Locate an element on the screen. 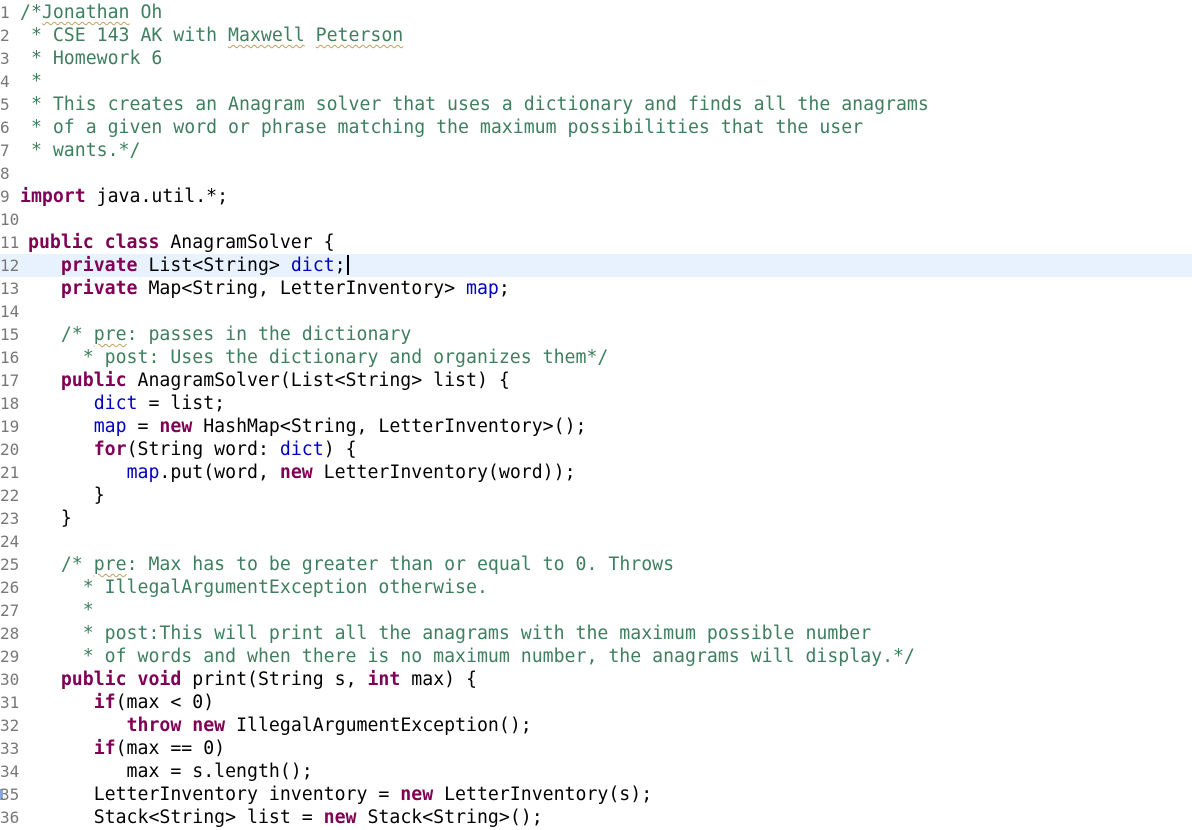 Image resolution: width=1192 pixels, height=830 pixels. line-number: 1 is located at coordinates (5, 12).